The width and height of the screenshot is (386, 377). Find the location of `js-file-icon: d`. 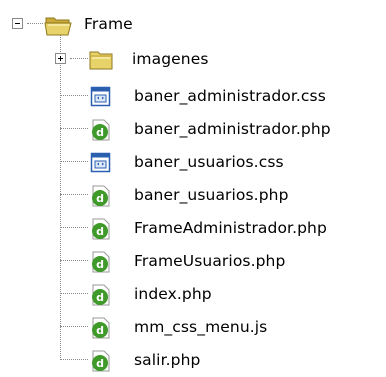

js-file-icon: d is located at coordinates (101, 327).